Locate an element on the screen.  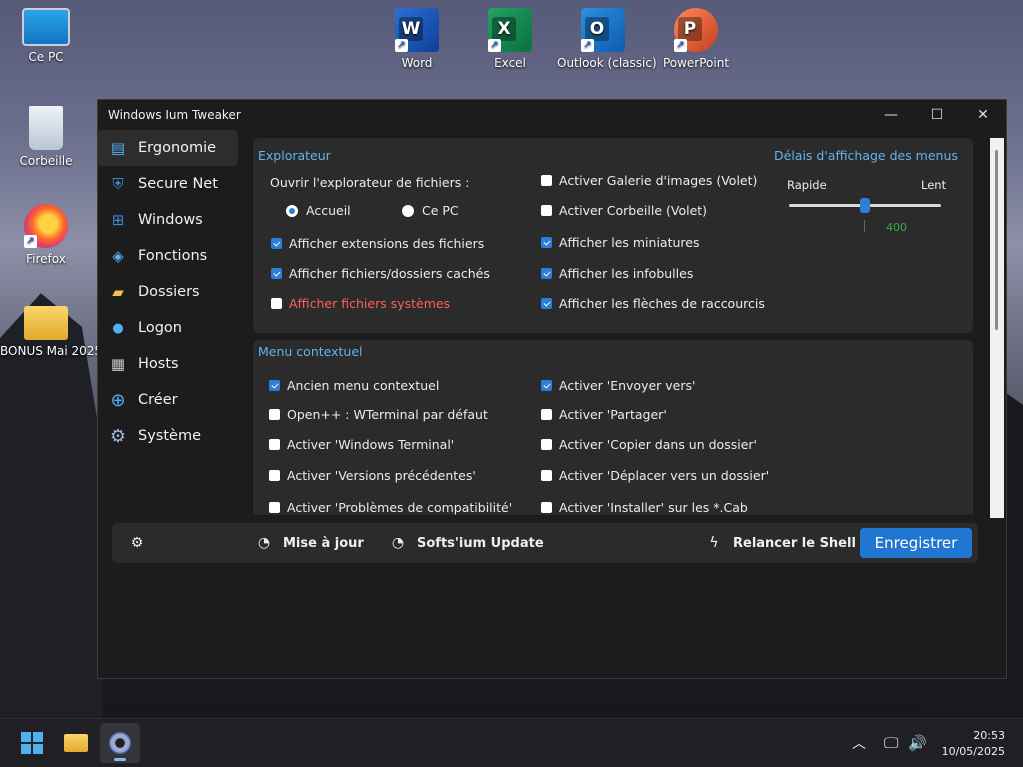
check-system-files: Afficher fichiers systèmes is located at coordinates (360, 303).